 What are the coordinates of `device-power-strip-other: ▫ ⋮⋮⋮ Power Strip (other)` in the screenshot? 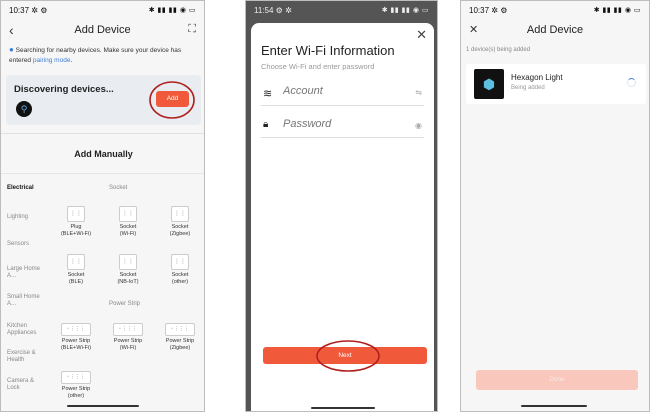 It's located at (76, 385).